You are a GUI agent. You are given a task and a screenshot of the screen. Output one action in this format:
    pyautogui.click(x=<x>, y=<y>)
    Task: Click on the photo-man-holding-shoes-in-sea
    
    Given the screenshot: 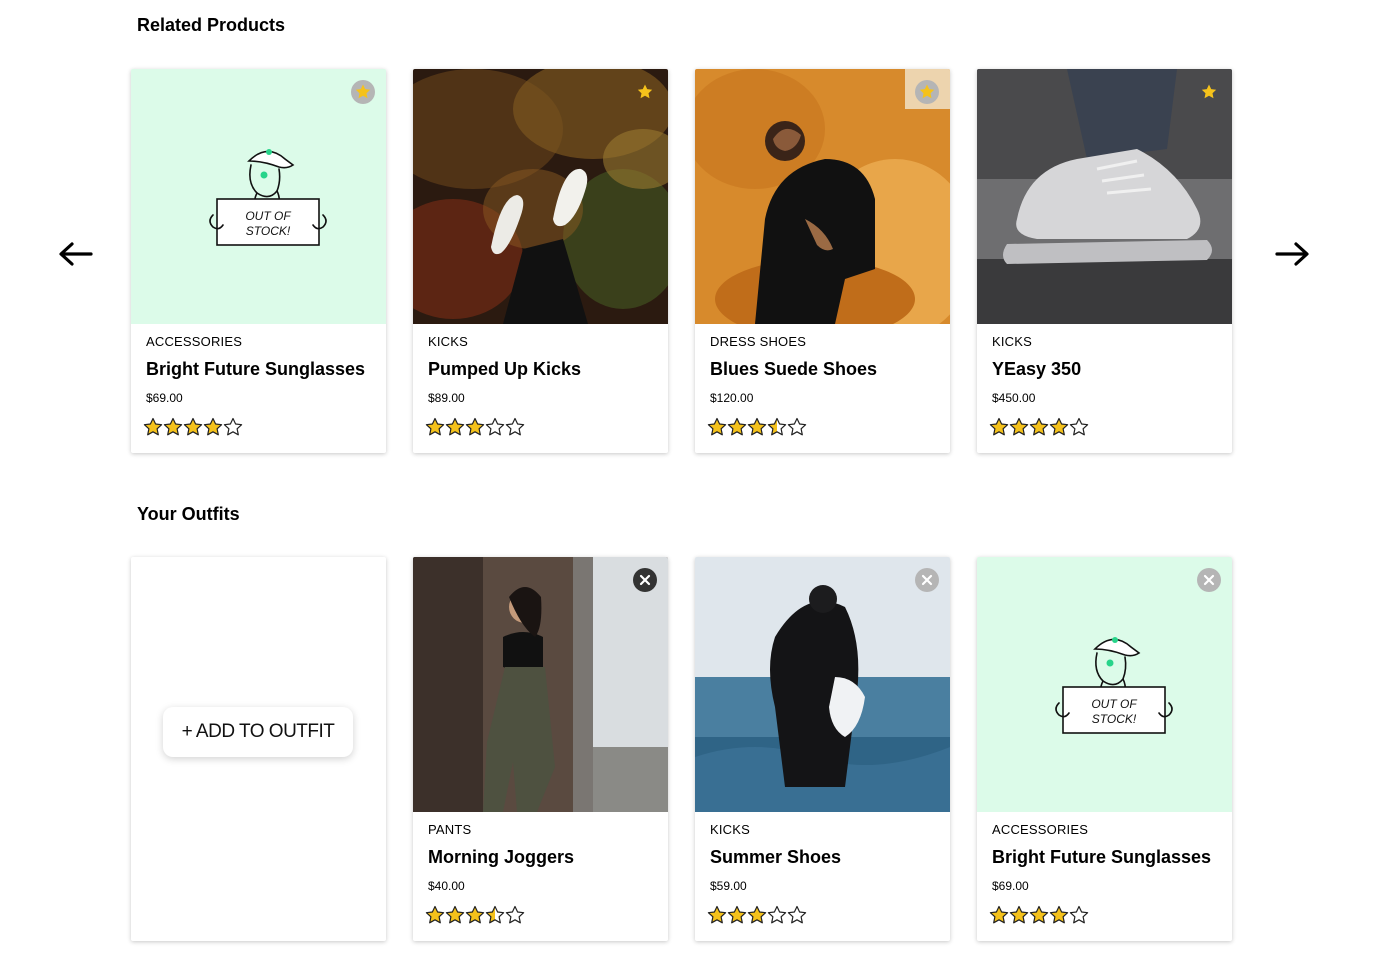 What is the action you would take?
    pyautogui.click(x=822, y=684)
    